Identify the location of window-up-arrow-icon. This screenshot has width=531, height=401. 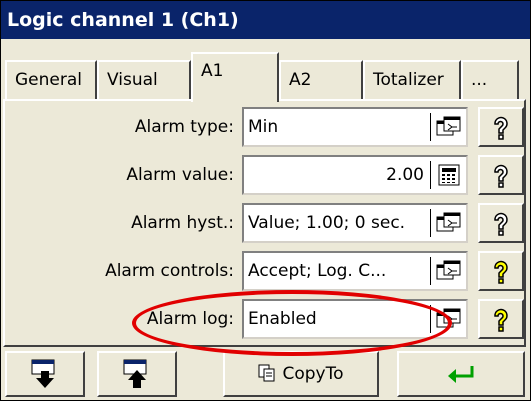
(135, 373).